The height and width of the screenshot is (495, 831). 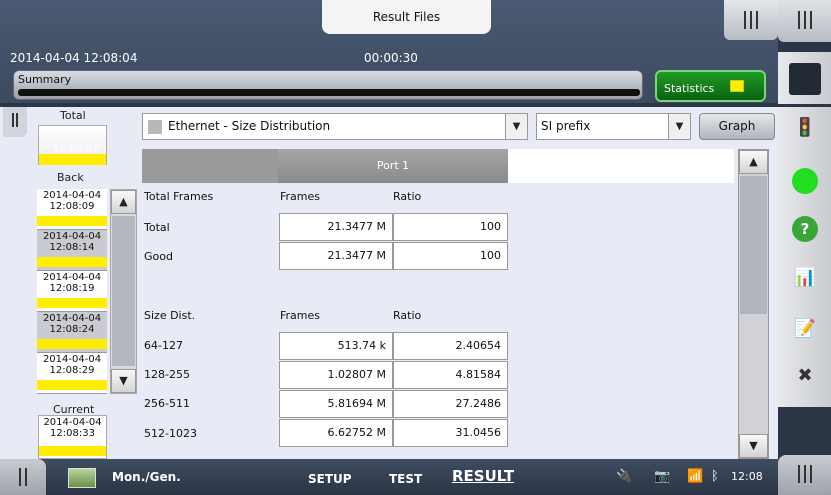 What do you see at coordinates (805, 329) in the screenshot?
I see `edit-notes-icon: 📝` at bounding box center [805, 329].